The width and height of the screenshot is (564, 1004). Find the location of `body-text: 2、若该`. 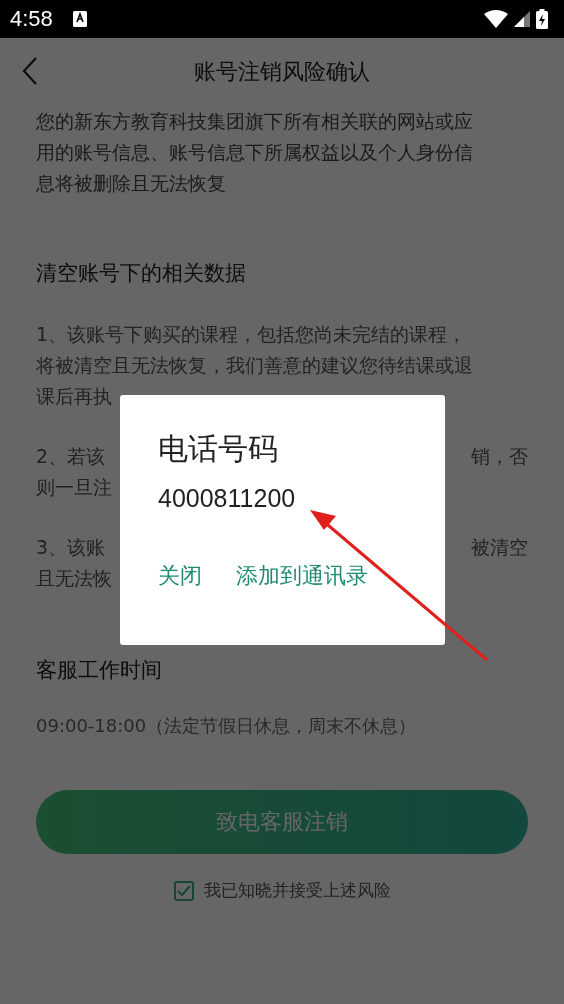

body-text: 2、若该 is located at coordinates (71, 456).